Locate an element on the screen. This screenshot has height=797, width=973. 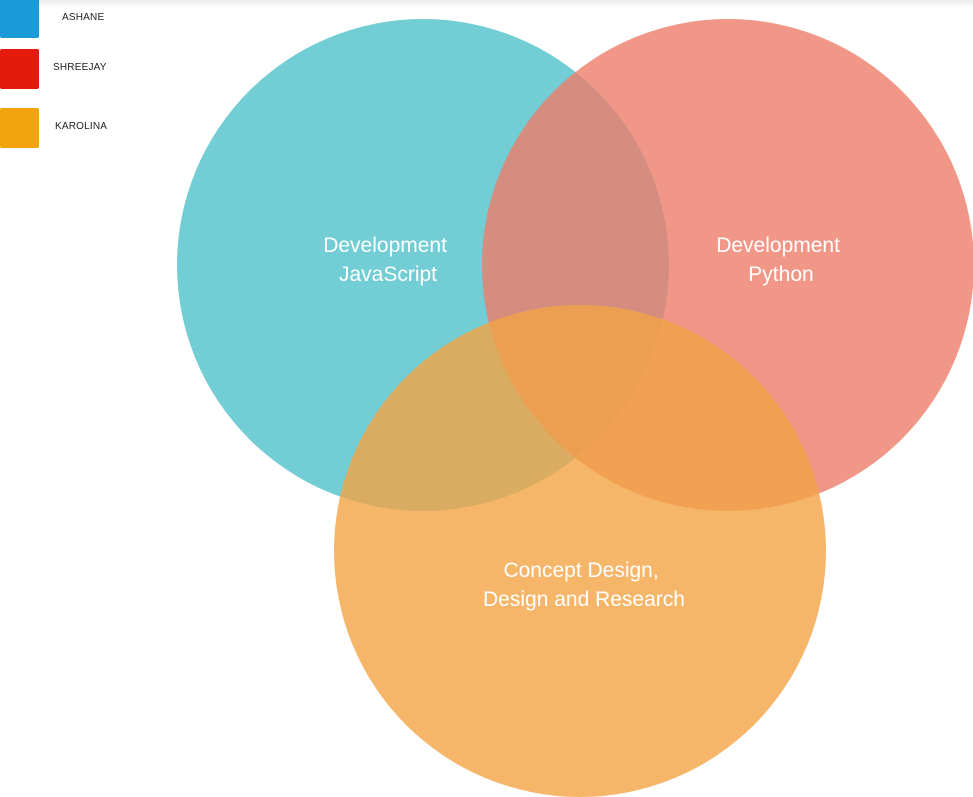
set-label-concept-design-line-2: Design and Research is located at coordinates (584, 599).